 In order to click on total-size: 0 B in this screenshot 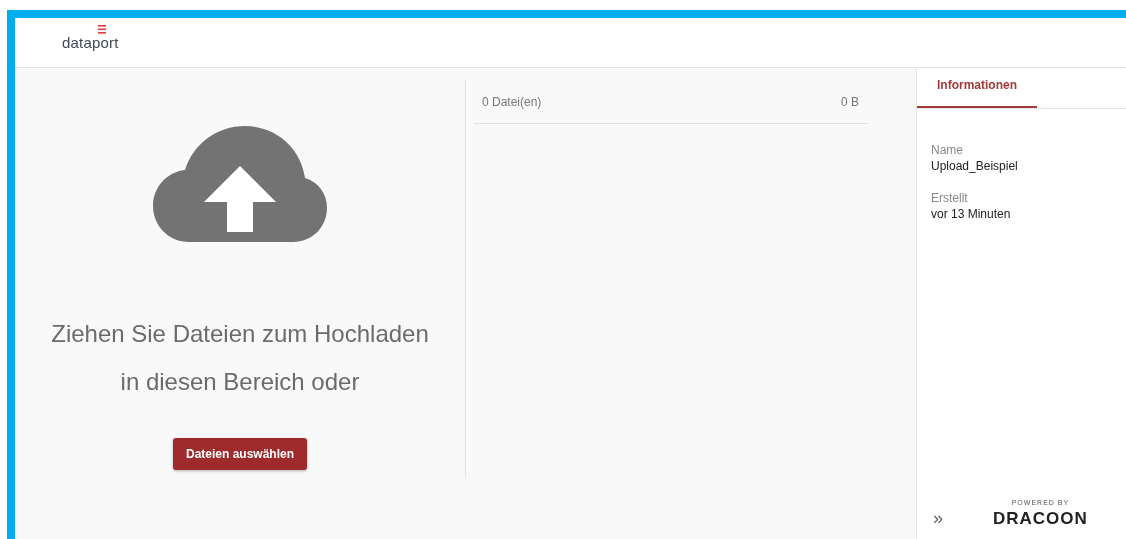, I will do `click(850, 102)`.